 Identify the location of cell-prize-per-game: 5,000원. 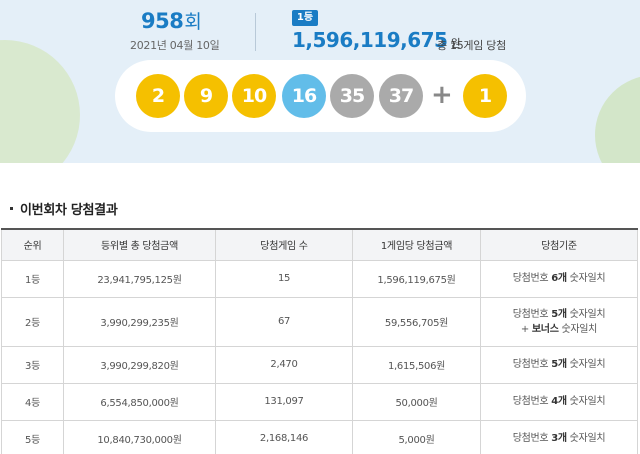
(416, 436).